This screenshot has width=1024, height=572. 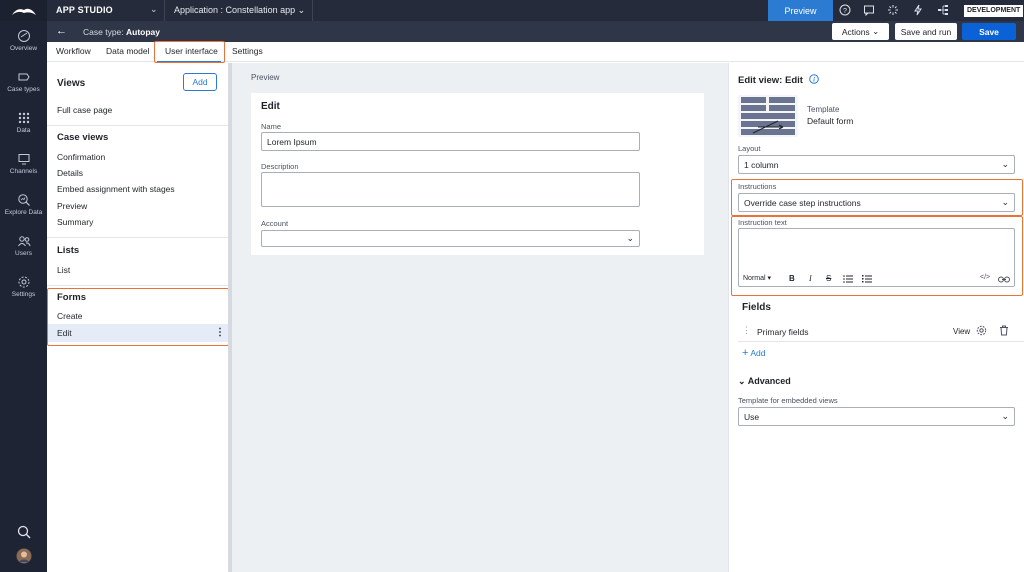 What do you see at coordinates (127, 51) in the screenshot?
I see `tab-data-model: Data model` at bounding box center [127, 51].